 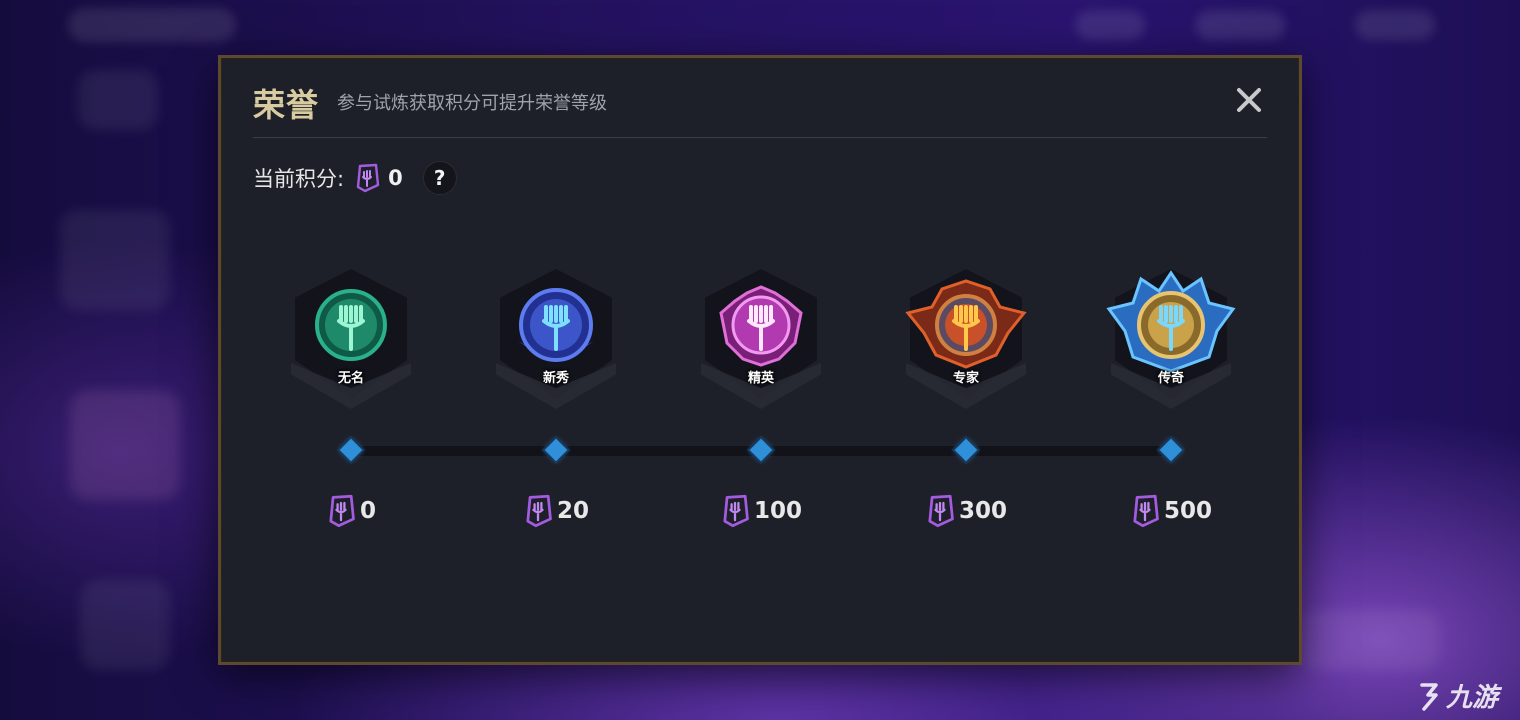 I want to click on rank-legend: 传奇, so click(x=1171, y=343).